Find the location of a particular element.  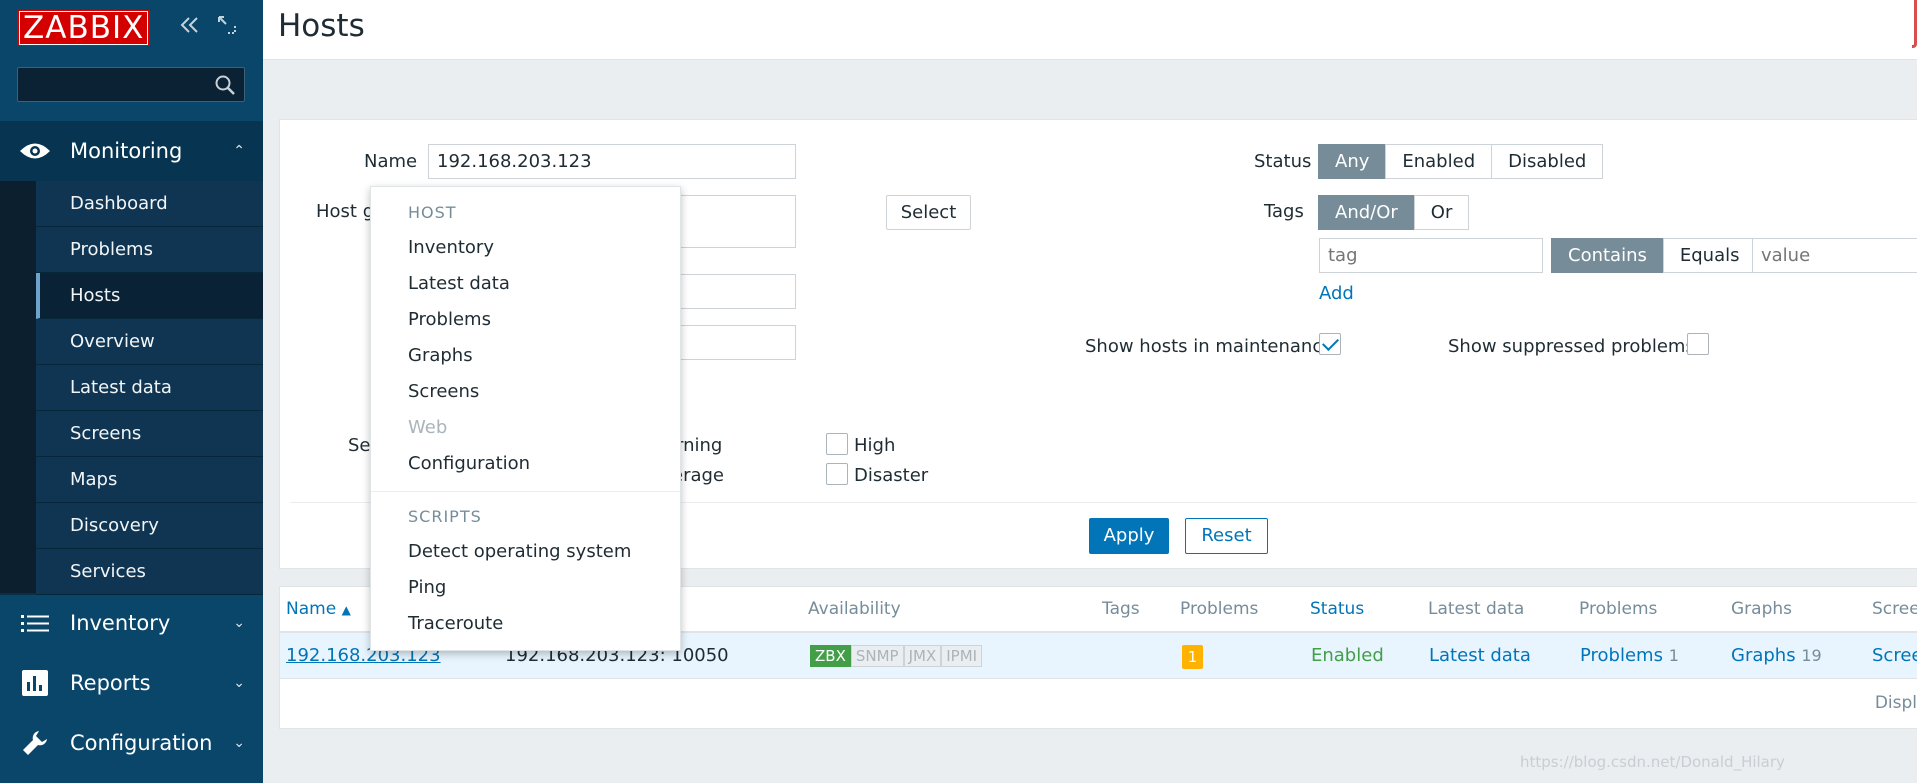

add-tag-link: Add is located at coordinates (1336, 293).